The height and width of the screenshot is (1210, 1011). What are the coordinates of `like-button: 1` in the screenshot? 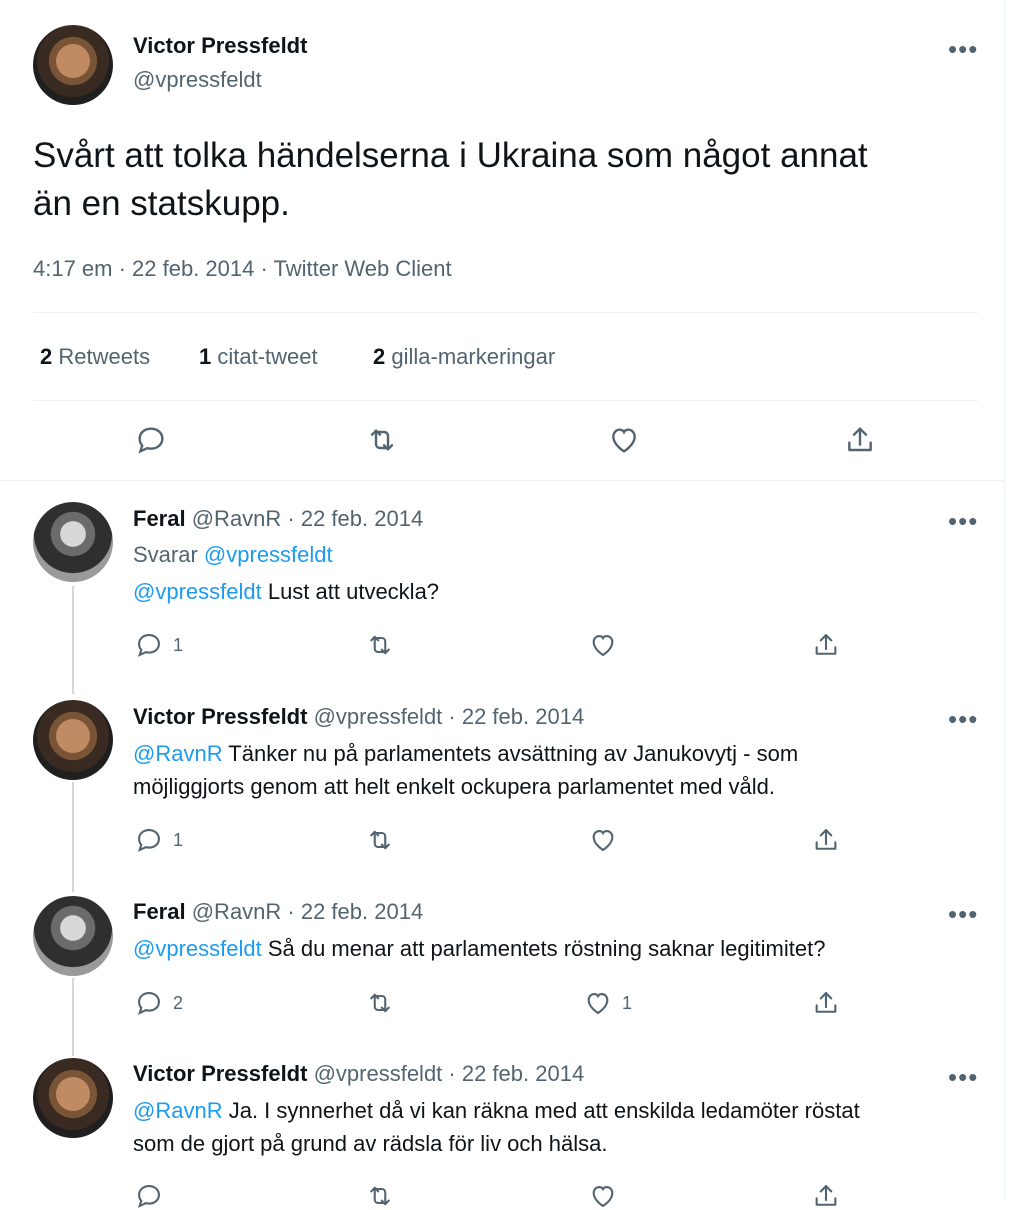 It's located at (608, 1003).